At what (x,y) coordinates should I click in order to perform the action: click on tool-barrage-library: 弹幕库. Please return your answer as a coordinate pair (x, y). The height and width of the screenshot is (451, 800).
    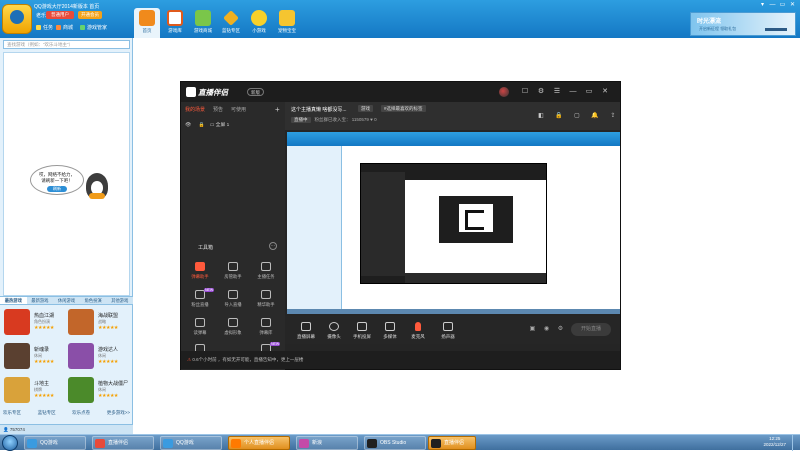
    Looking at the image, I should click on (266, 330).